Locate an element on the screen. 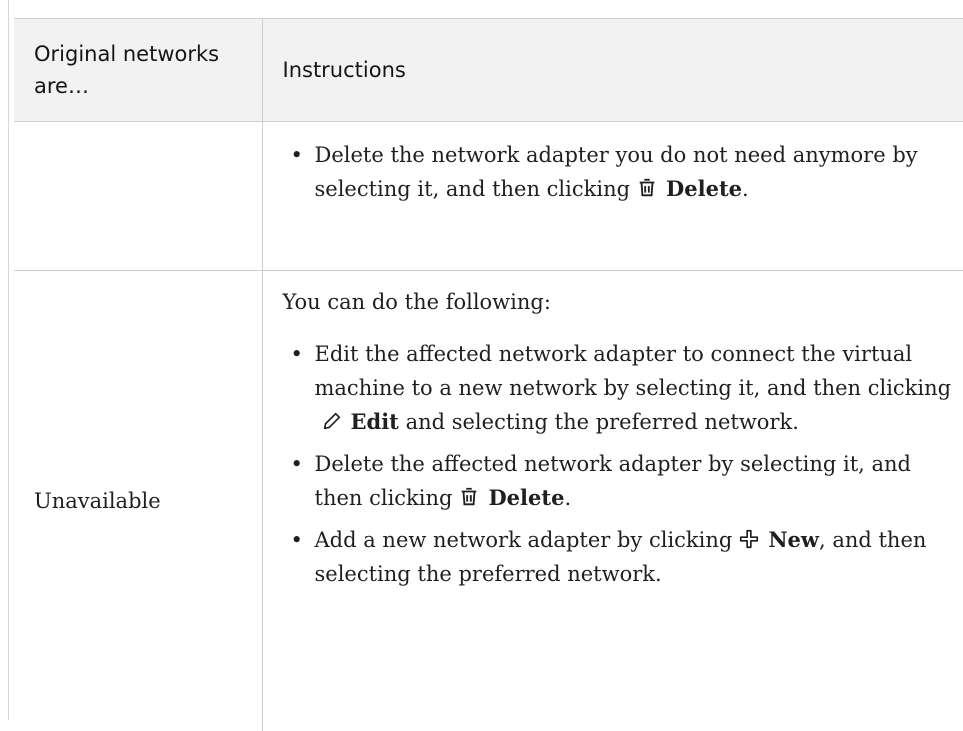  bullet-text: Add a new network adapter by clicking is located at coordinates (524, 540).